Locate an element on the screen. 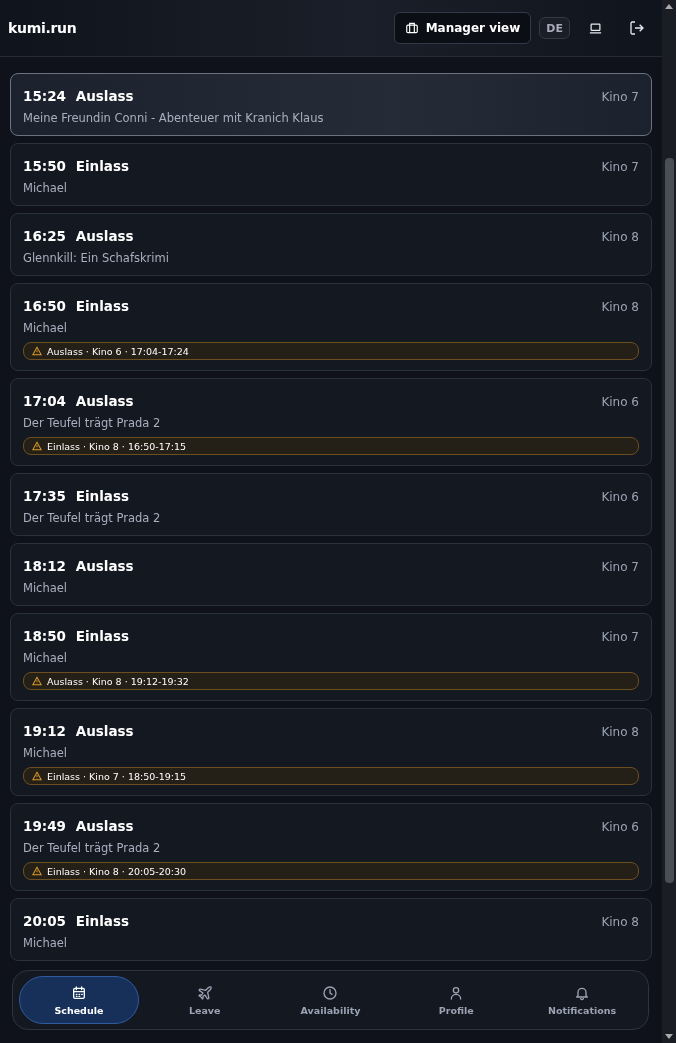 This screenshot has height=1043, width=676. briefcase-icon is located at coordinates (411, 28).